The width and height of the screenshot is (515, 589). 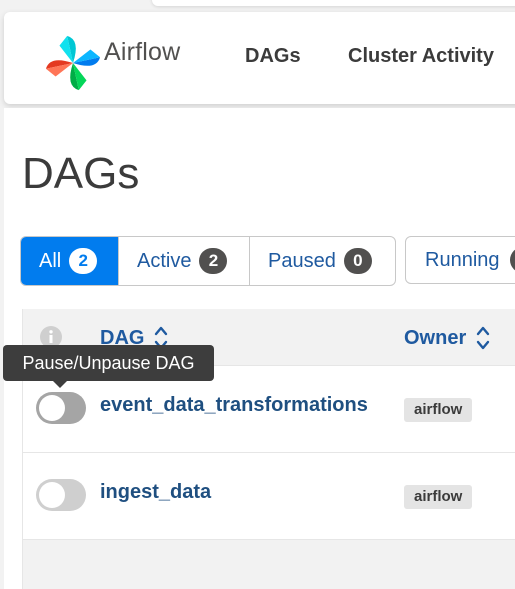 I want to click on filter-running-count: 1, so click(x=512, y=260).